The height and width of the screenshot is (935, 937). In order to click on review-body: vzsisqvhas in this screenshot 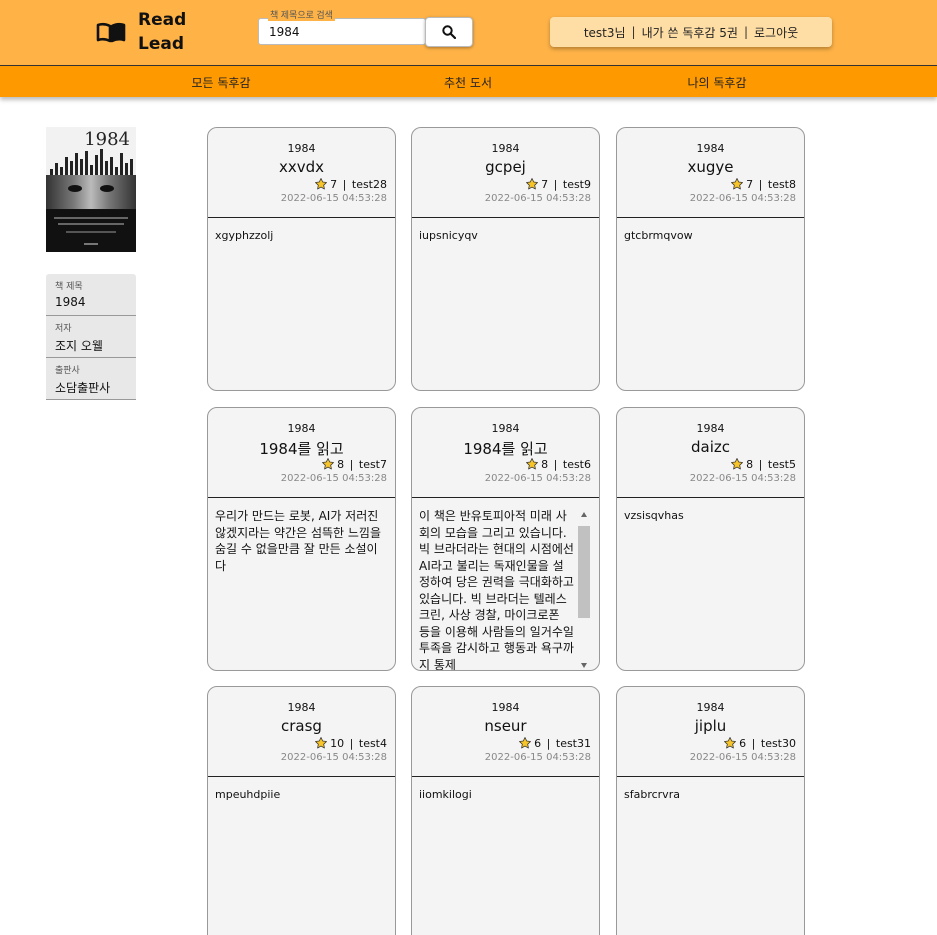, I will do `click(710, 511)`.